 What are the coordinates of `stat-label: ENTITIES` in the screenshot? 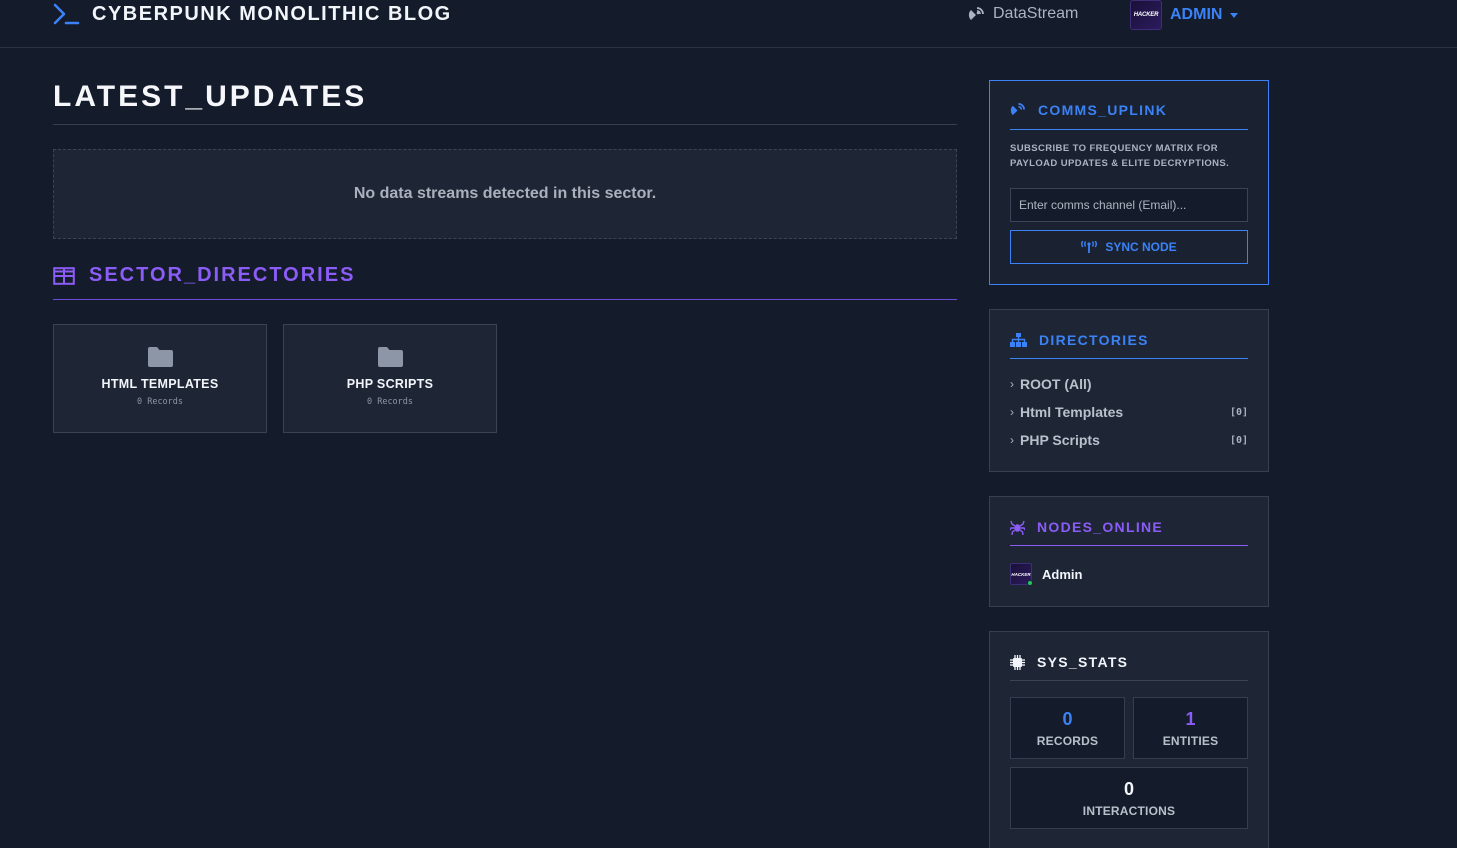 It's located at (1190, 740).